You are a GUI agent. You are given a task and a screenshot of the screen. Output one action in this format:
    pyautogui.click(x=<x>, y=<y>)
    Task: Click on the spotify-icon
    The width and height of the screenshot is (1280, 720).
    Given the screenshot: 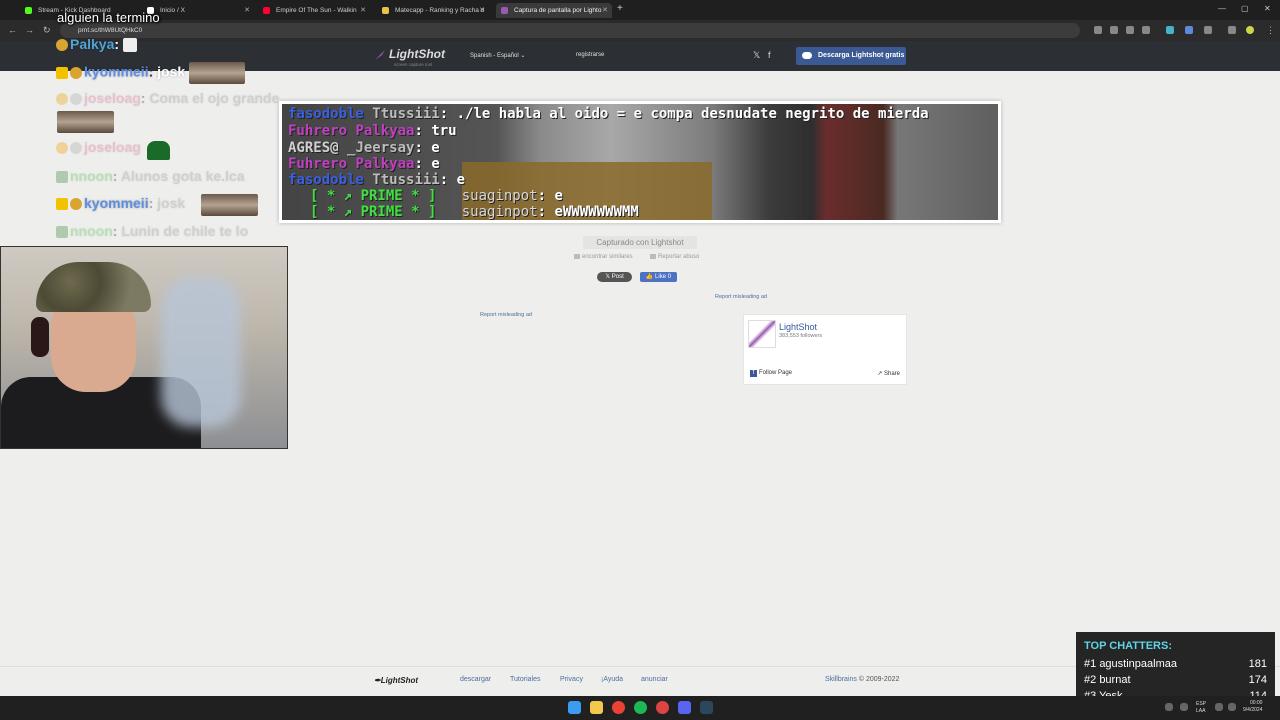 What is the action you would take?
    pyautogui.click(x=640, y=707)
    